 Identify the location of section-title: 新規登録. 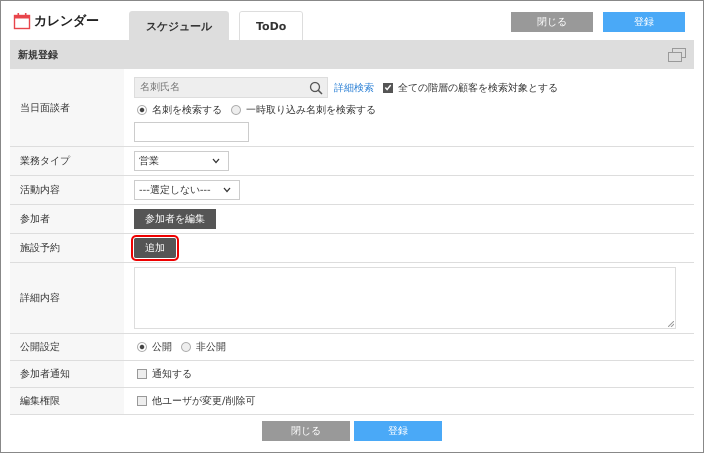
(38, 55).